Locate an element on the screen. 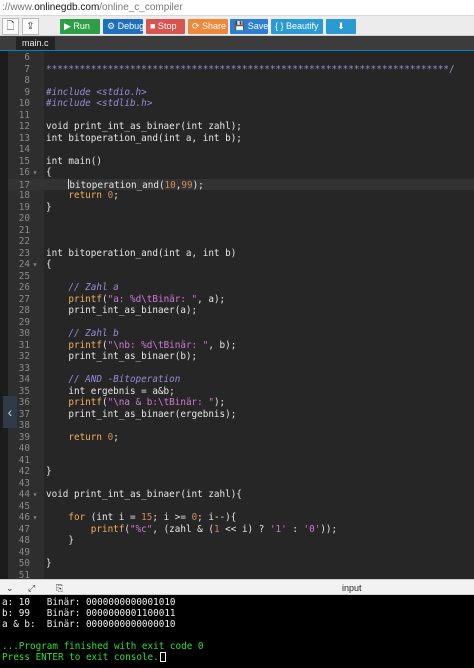 The image size is (474, 668). code-line: 26 // Zahl a is located at coordinates (241, 288).